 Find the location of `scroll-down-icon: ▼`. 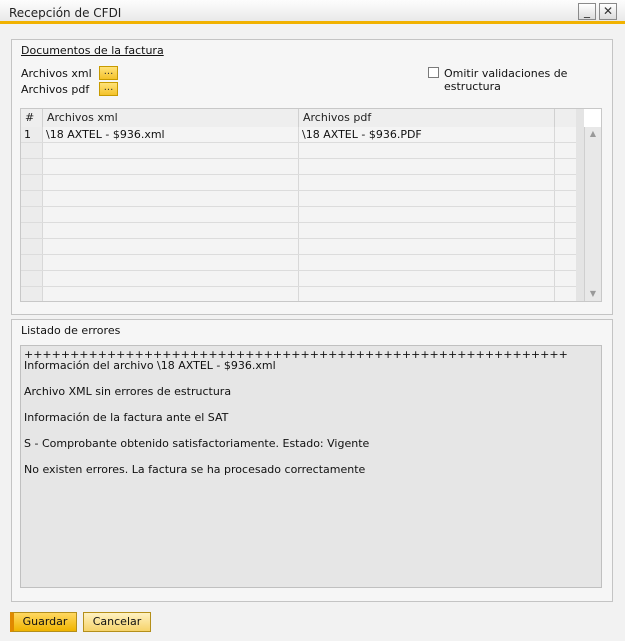

scroll-down-icon: ▼ is located at coordinates (593, 294).